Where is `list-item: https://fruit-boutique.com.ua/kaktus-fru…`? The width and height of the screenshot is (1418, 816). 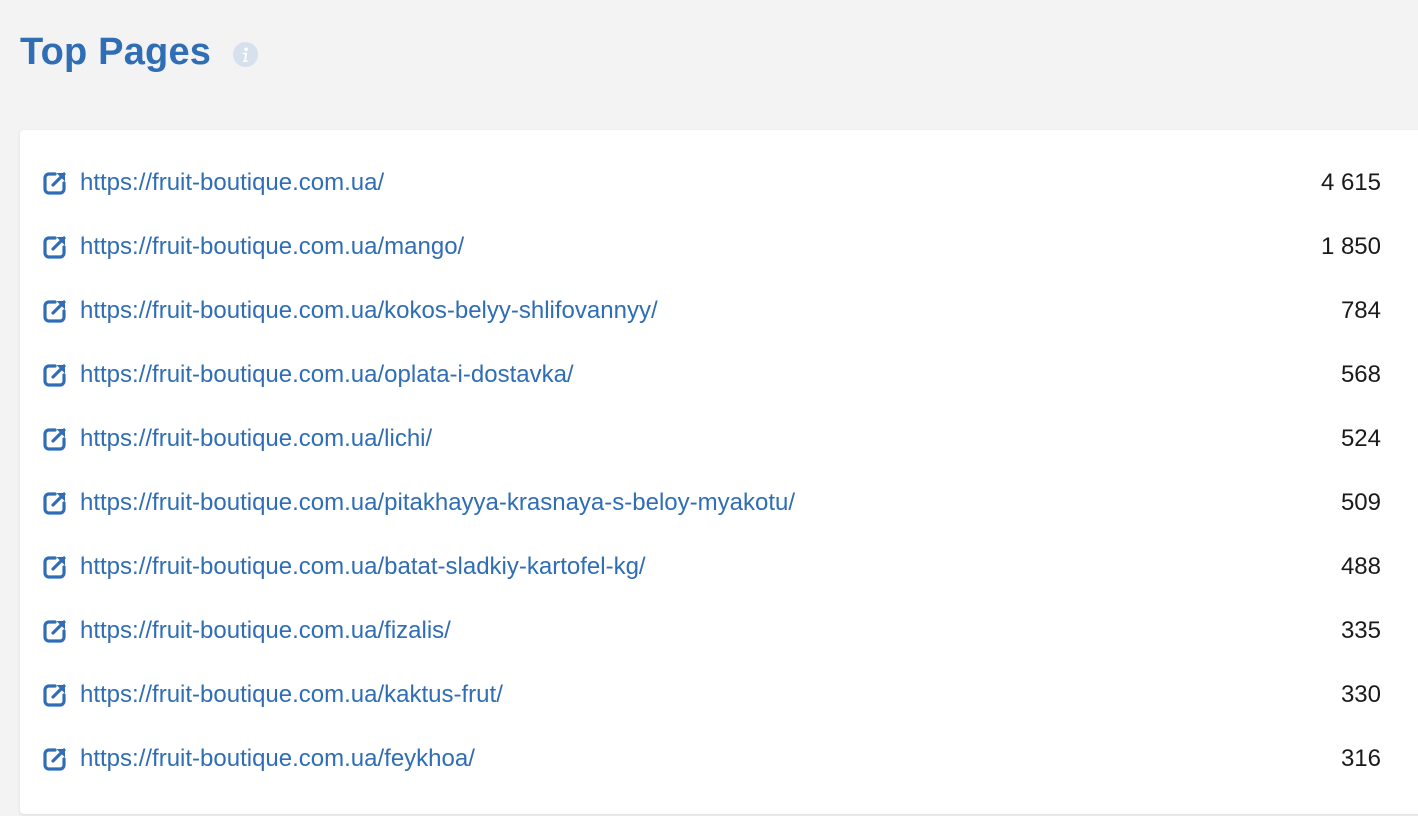 list-item: https://fruit-boutique.com.ua/kaktus-fru… is located at coordinates (719, 695).